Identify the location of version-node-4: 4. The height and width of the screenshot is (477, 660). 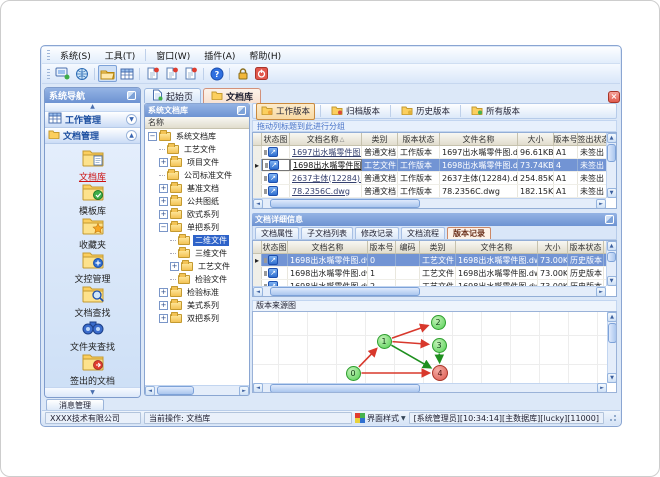
(440, 373).